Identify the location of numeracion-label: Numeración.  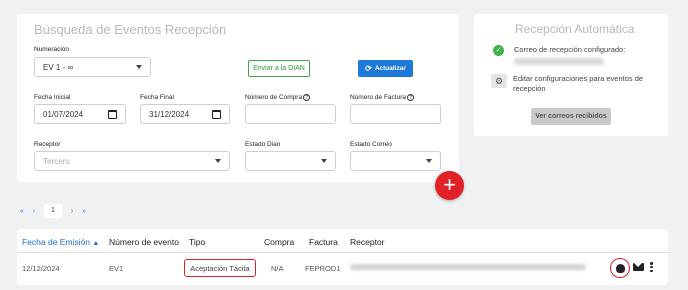
(52, 49).